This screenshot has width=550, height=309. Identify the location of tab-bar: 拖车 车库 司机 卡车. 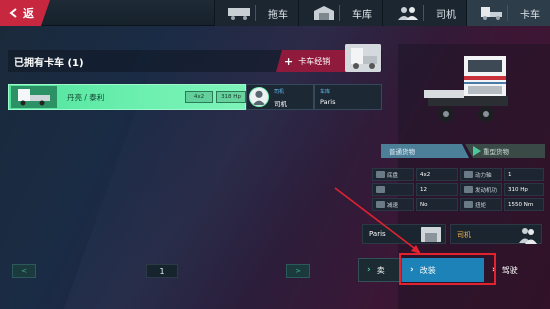
(382, 13).